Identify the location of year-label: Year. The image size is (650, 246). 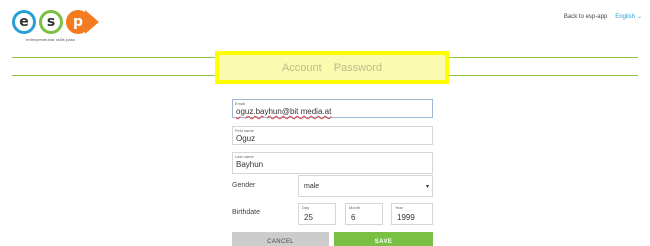
(399, 207).